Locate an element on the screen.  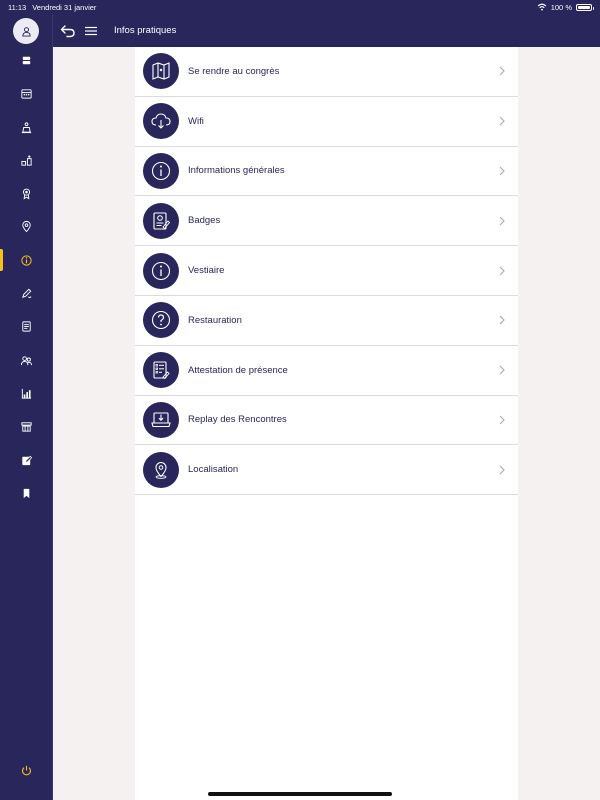
sidebar-item-info is located at coordinates (26, 260).